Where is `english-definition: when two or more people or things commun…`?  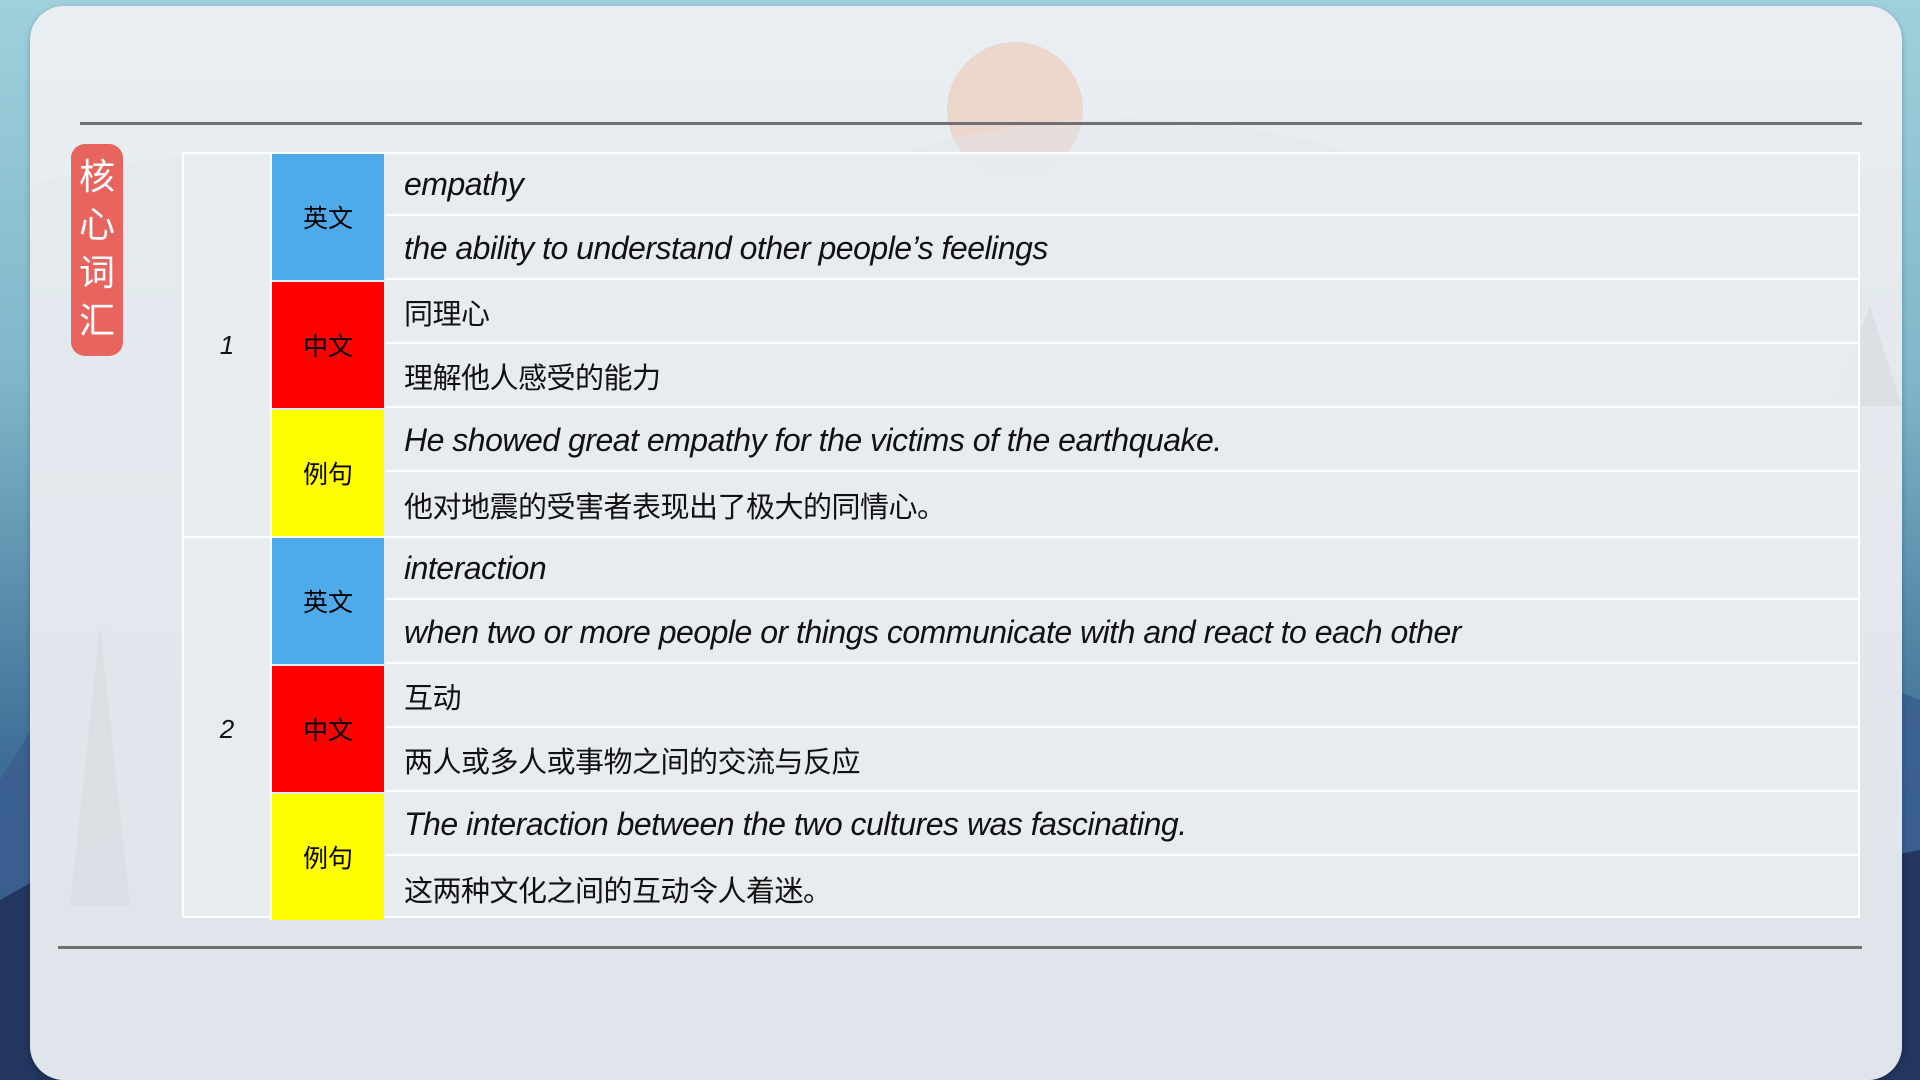
english-definition: when two or more people or things commun… is located at coordinates (1122, 633).